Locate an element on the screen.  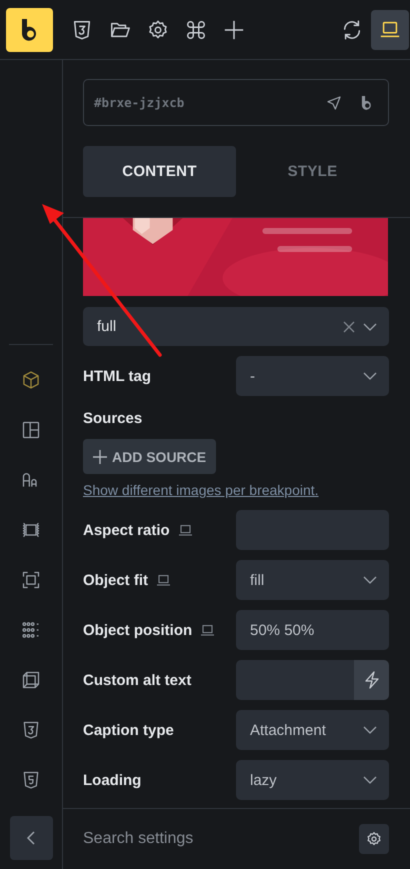
field-label: Aspect ratio is located at coordinates (126, 530).